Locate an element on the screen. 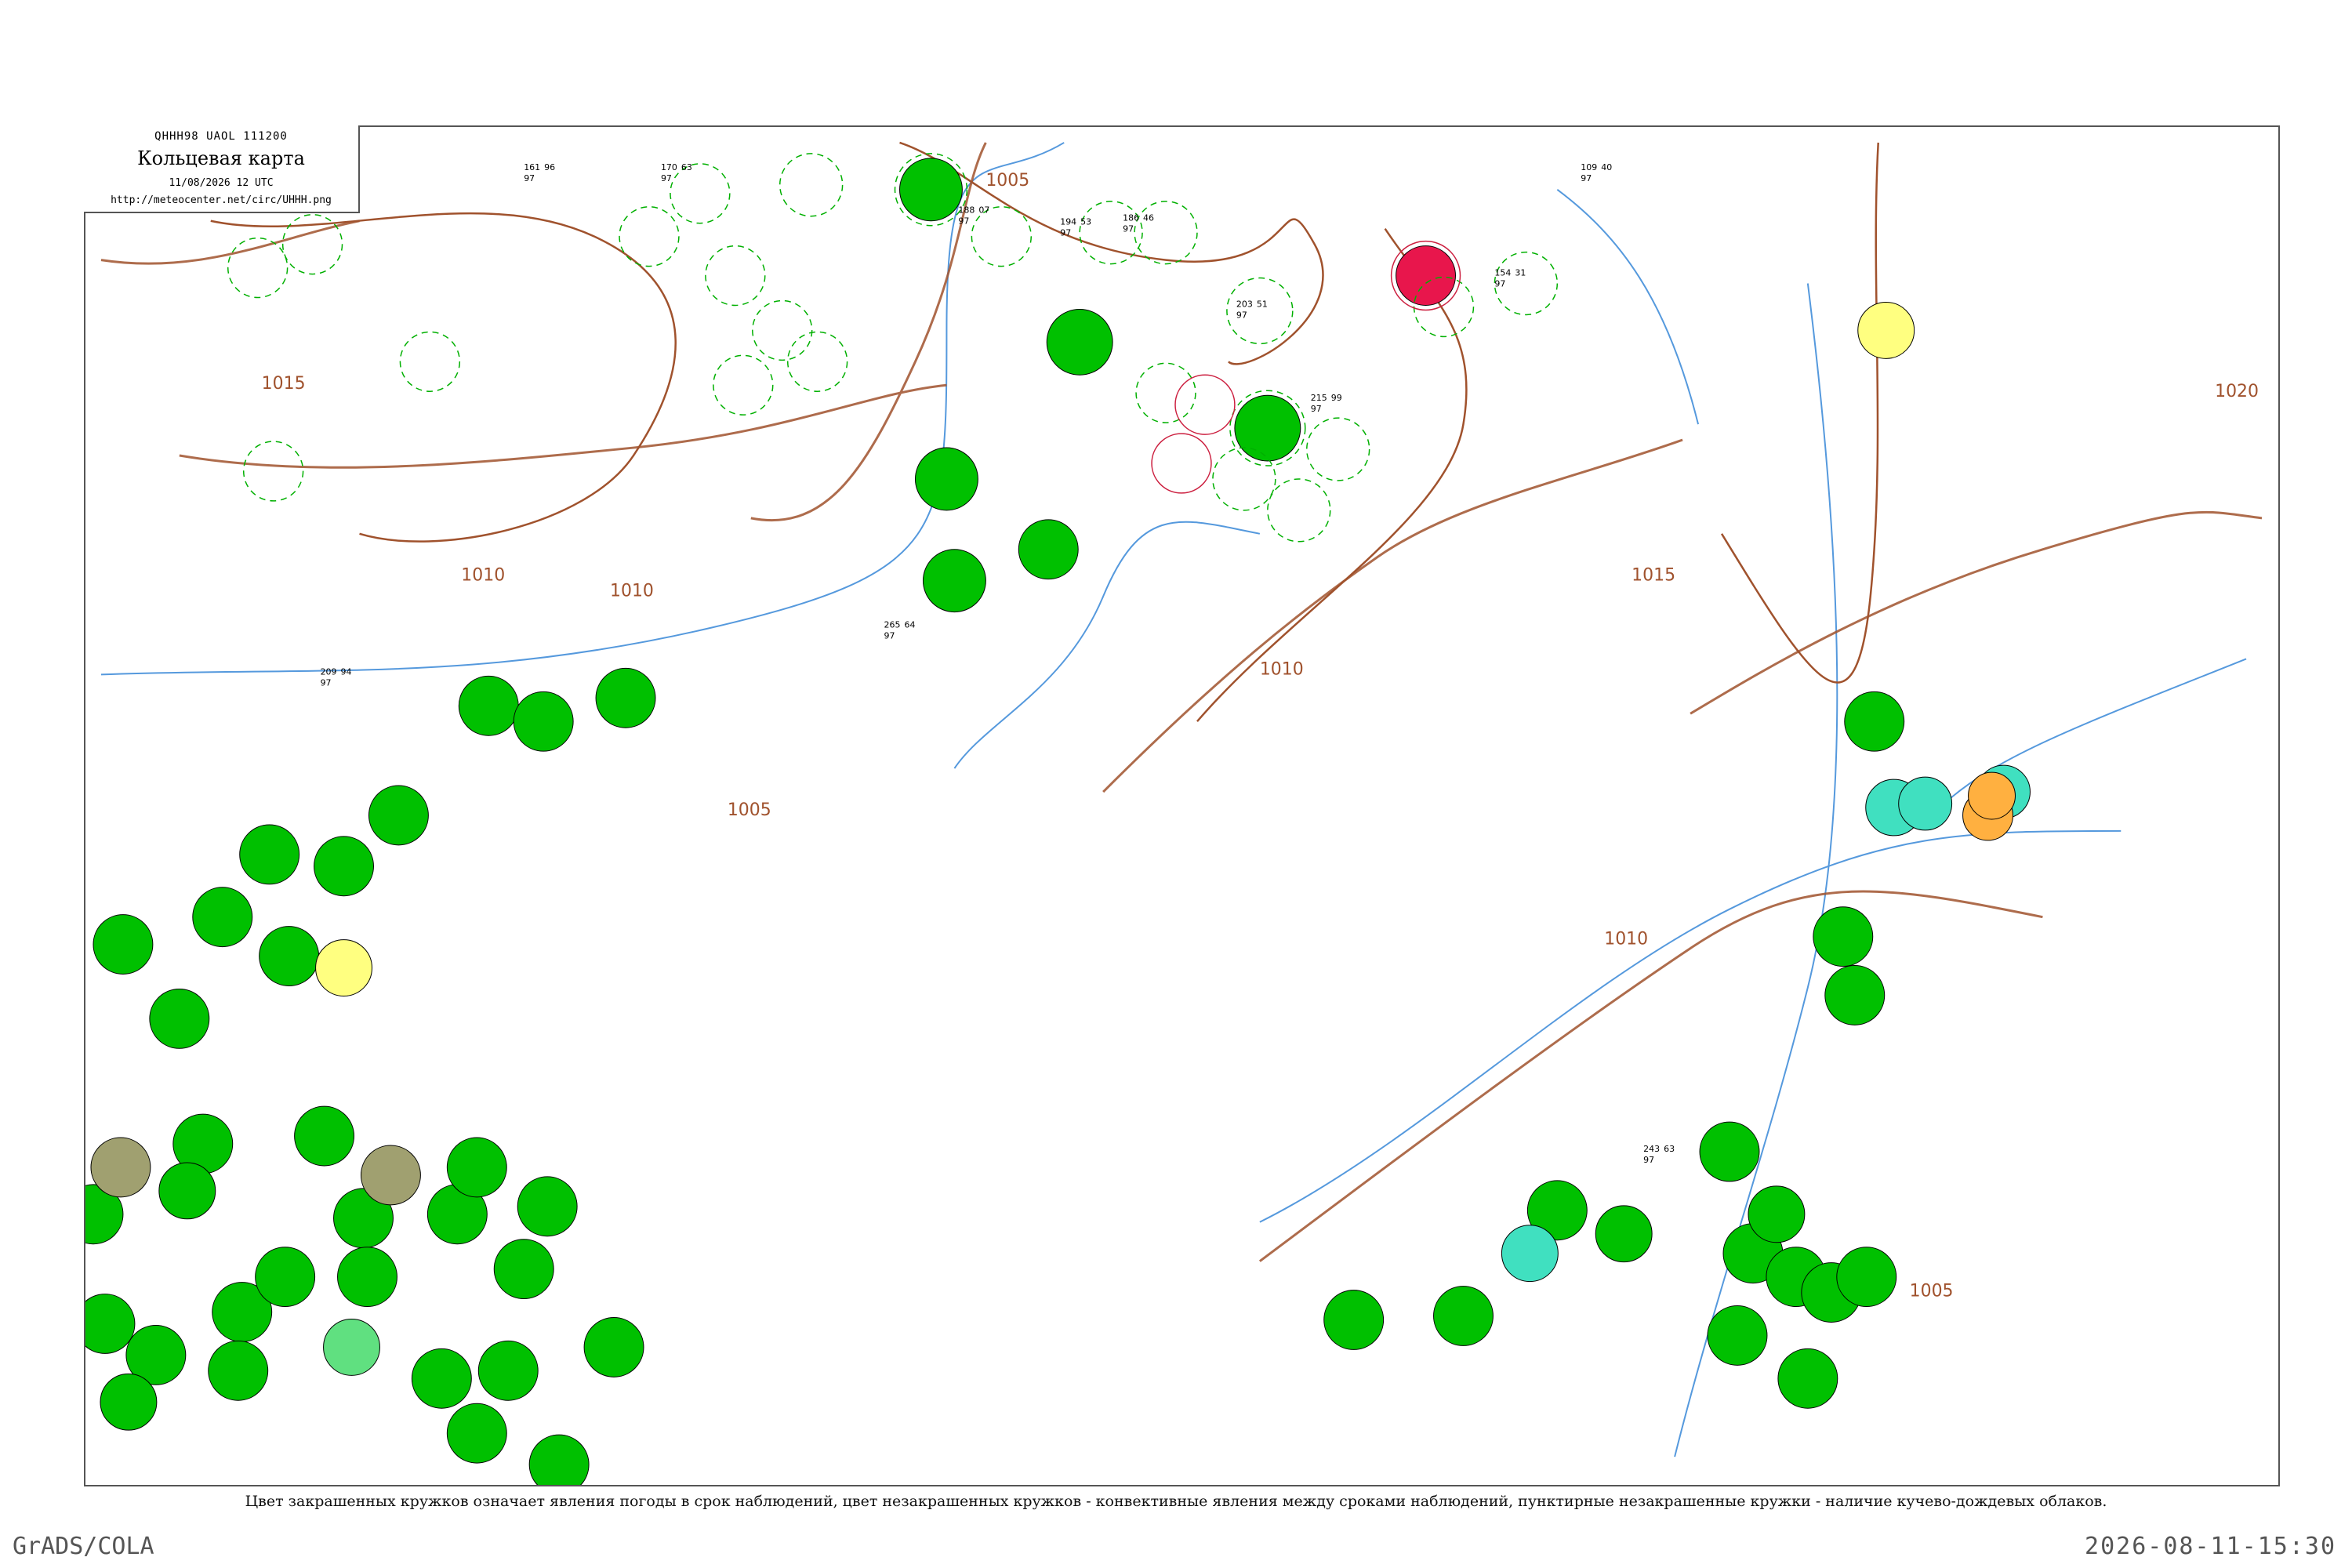 This screenshot has width=2352, height=1568. station-plot: 109 97 40 is located at coordinates (1596, 172).